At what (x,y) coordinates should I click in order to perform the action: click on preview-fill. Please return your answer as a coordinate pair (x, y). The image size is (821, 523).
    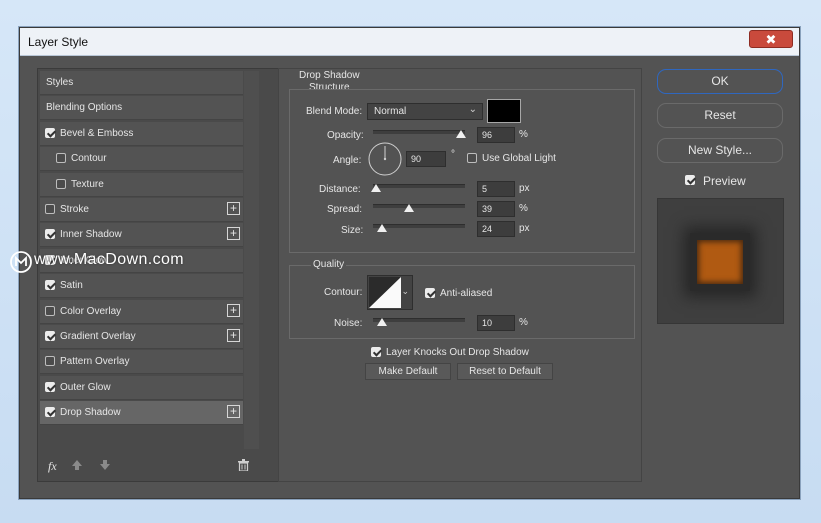
    Looking at the image, I should click on (720, 262).